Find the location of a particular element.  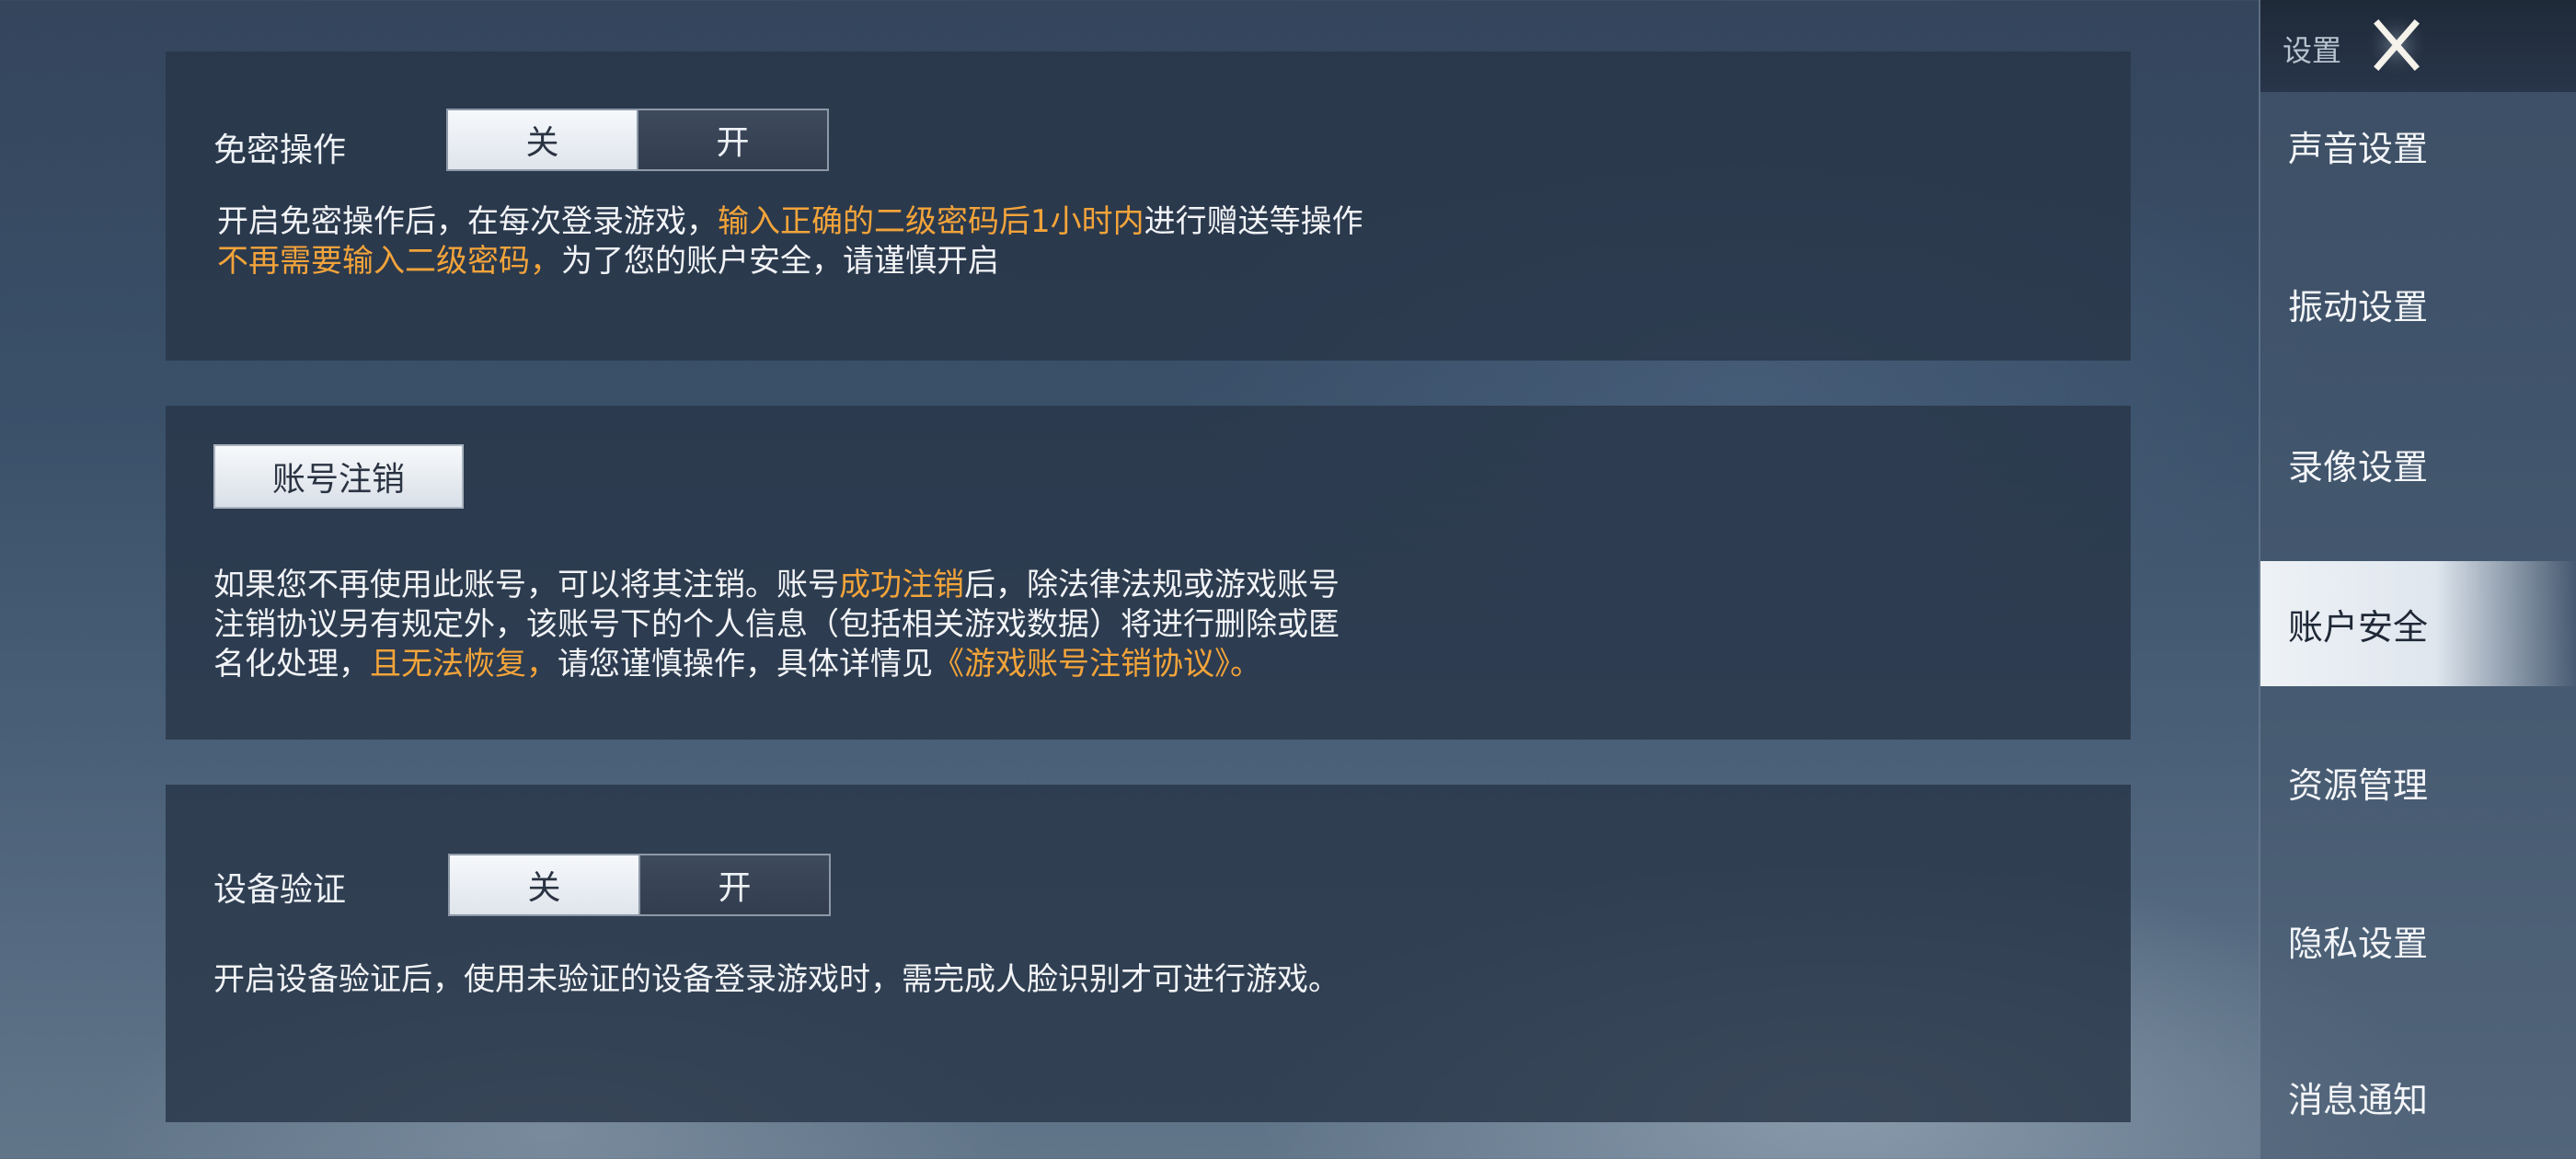

device-verify-on-option: 开 is located at coordinates (733, 884).